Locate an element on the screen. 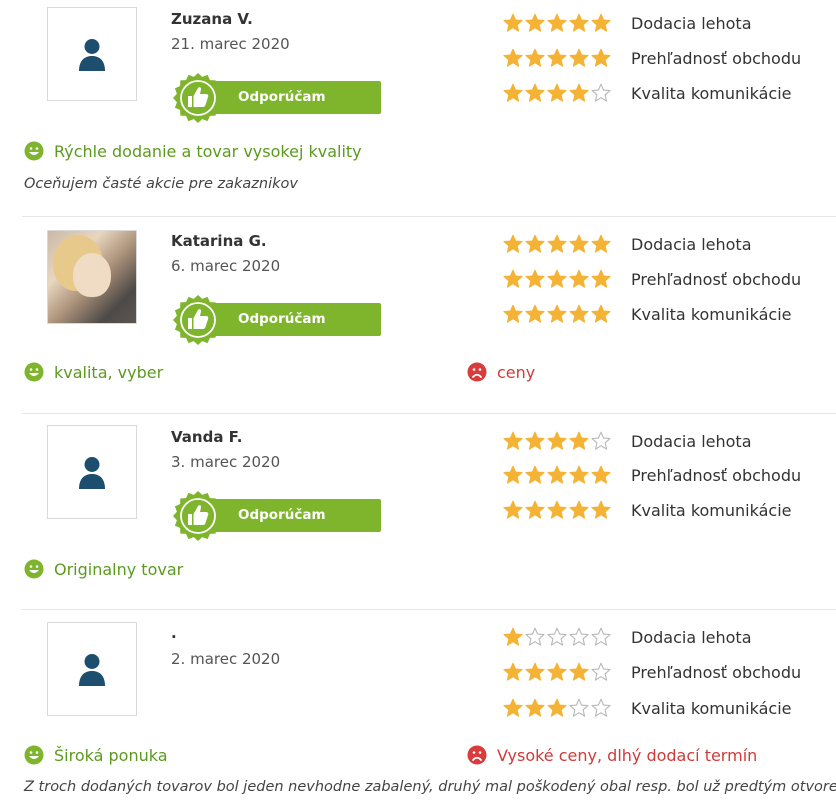 The image size is (836, 808). review-date: 6. marec 2020 is located at coordinates (226, 266).